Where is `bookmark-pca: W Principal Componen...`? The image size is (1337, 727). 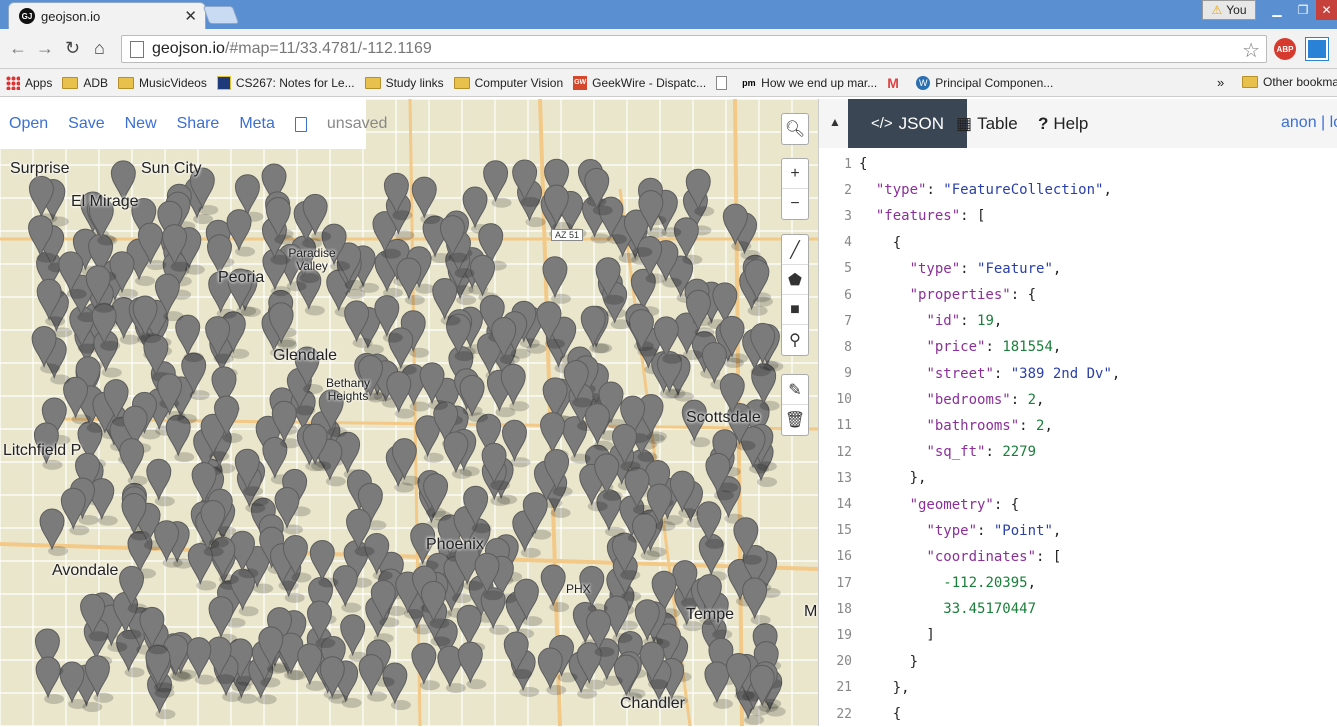 bookmark-pca: W Principal Componen... is located at coordinates (985, 82).